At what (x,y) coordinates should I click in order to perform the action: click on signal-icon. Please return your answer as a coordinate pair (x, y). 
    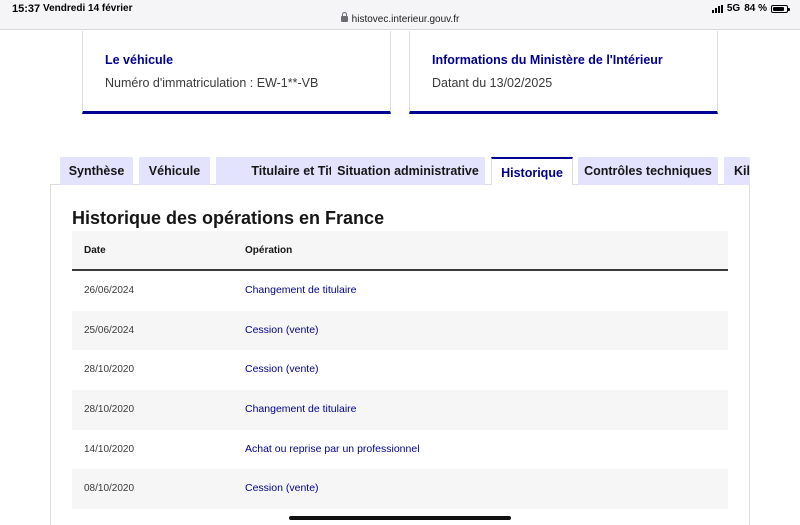
    Looking at the image, I should click on (717, 8).